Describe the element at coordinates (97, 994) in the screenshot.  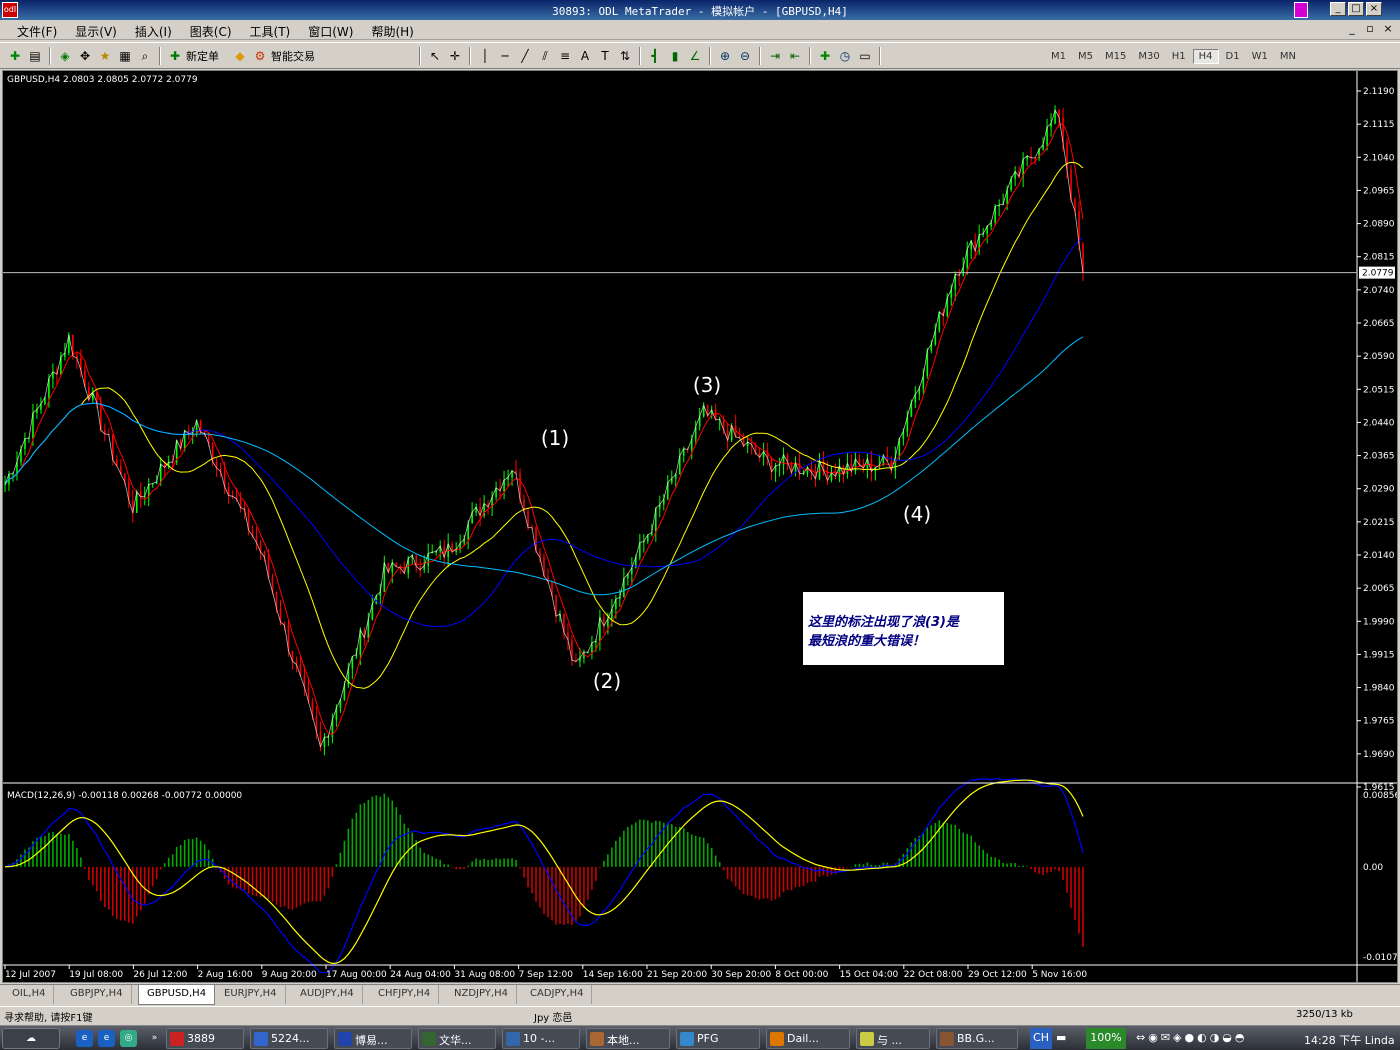
I see `chart-tab: GBPJPY,H4` at that location.